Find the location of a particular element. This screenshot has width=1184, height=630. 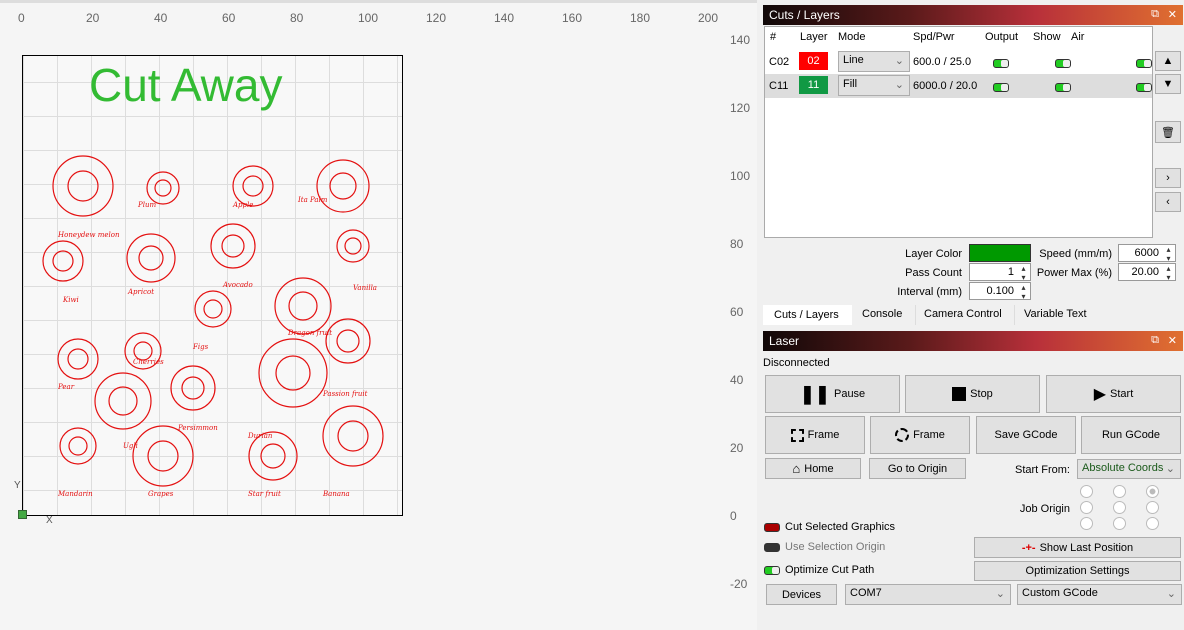

optimize-cut-path-toggle: Optimize Cut Path is located at coordinates (819, 570).